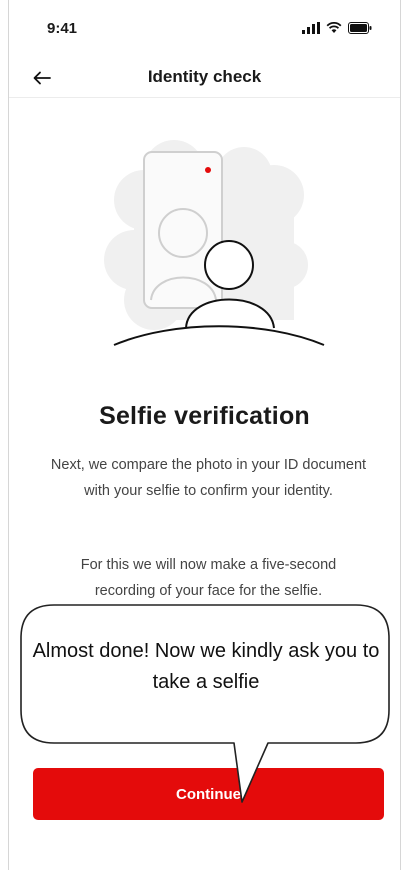 This screenshot has width=403, height=870. I want to click on selfie-illustration, so click(214, 243).